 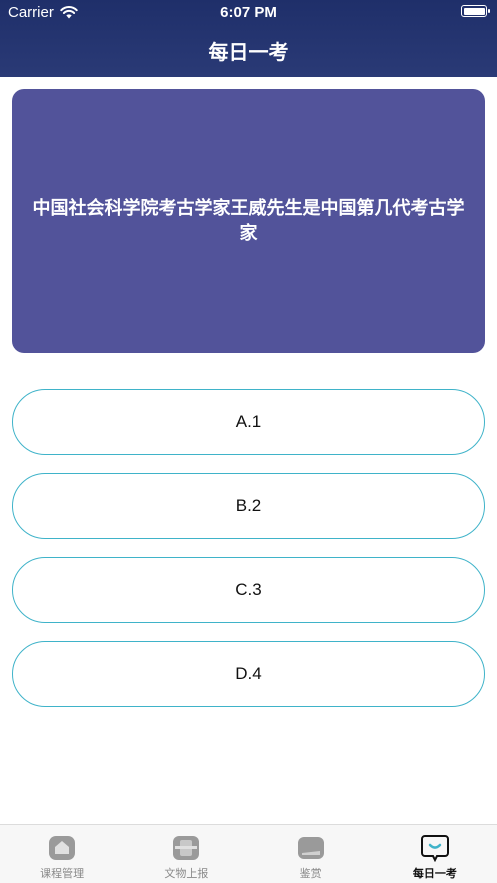 I want to click on home-icon, so click(x=62, y=848).